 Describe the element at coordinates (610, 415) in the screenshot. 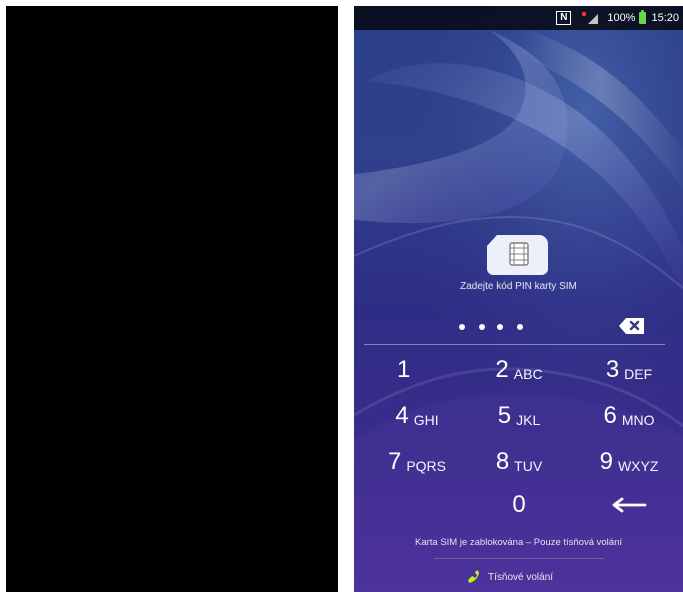

I see `key-digit: 6` at that location.